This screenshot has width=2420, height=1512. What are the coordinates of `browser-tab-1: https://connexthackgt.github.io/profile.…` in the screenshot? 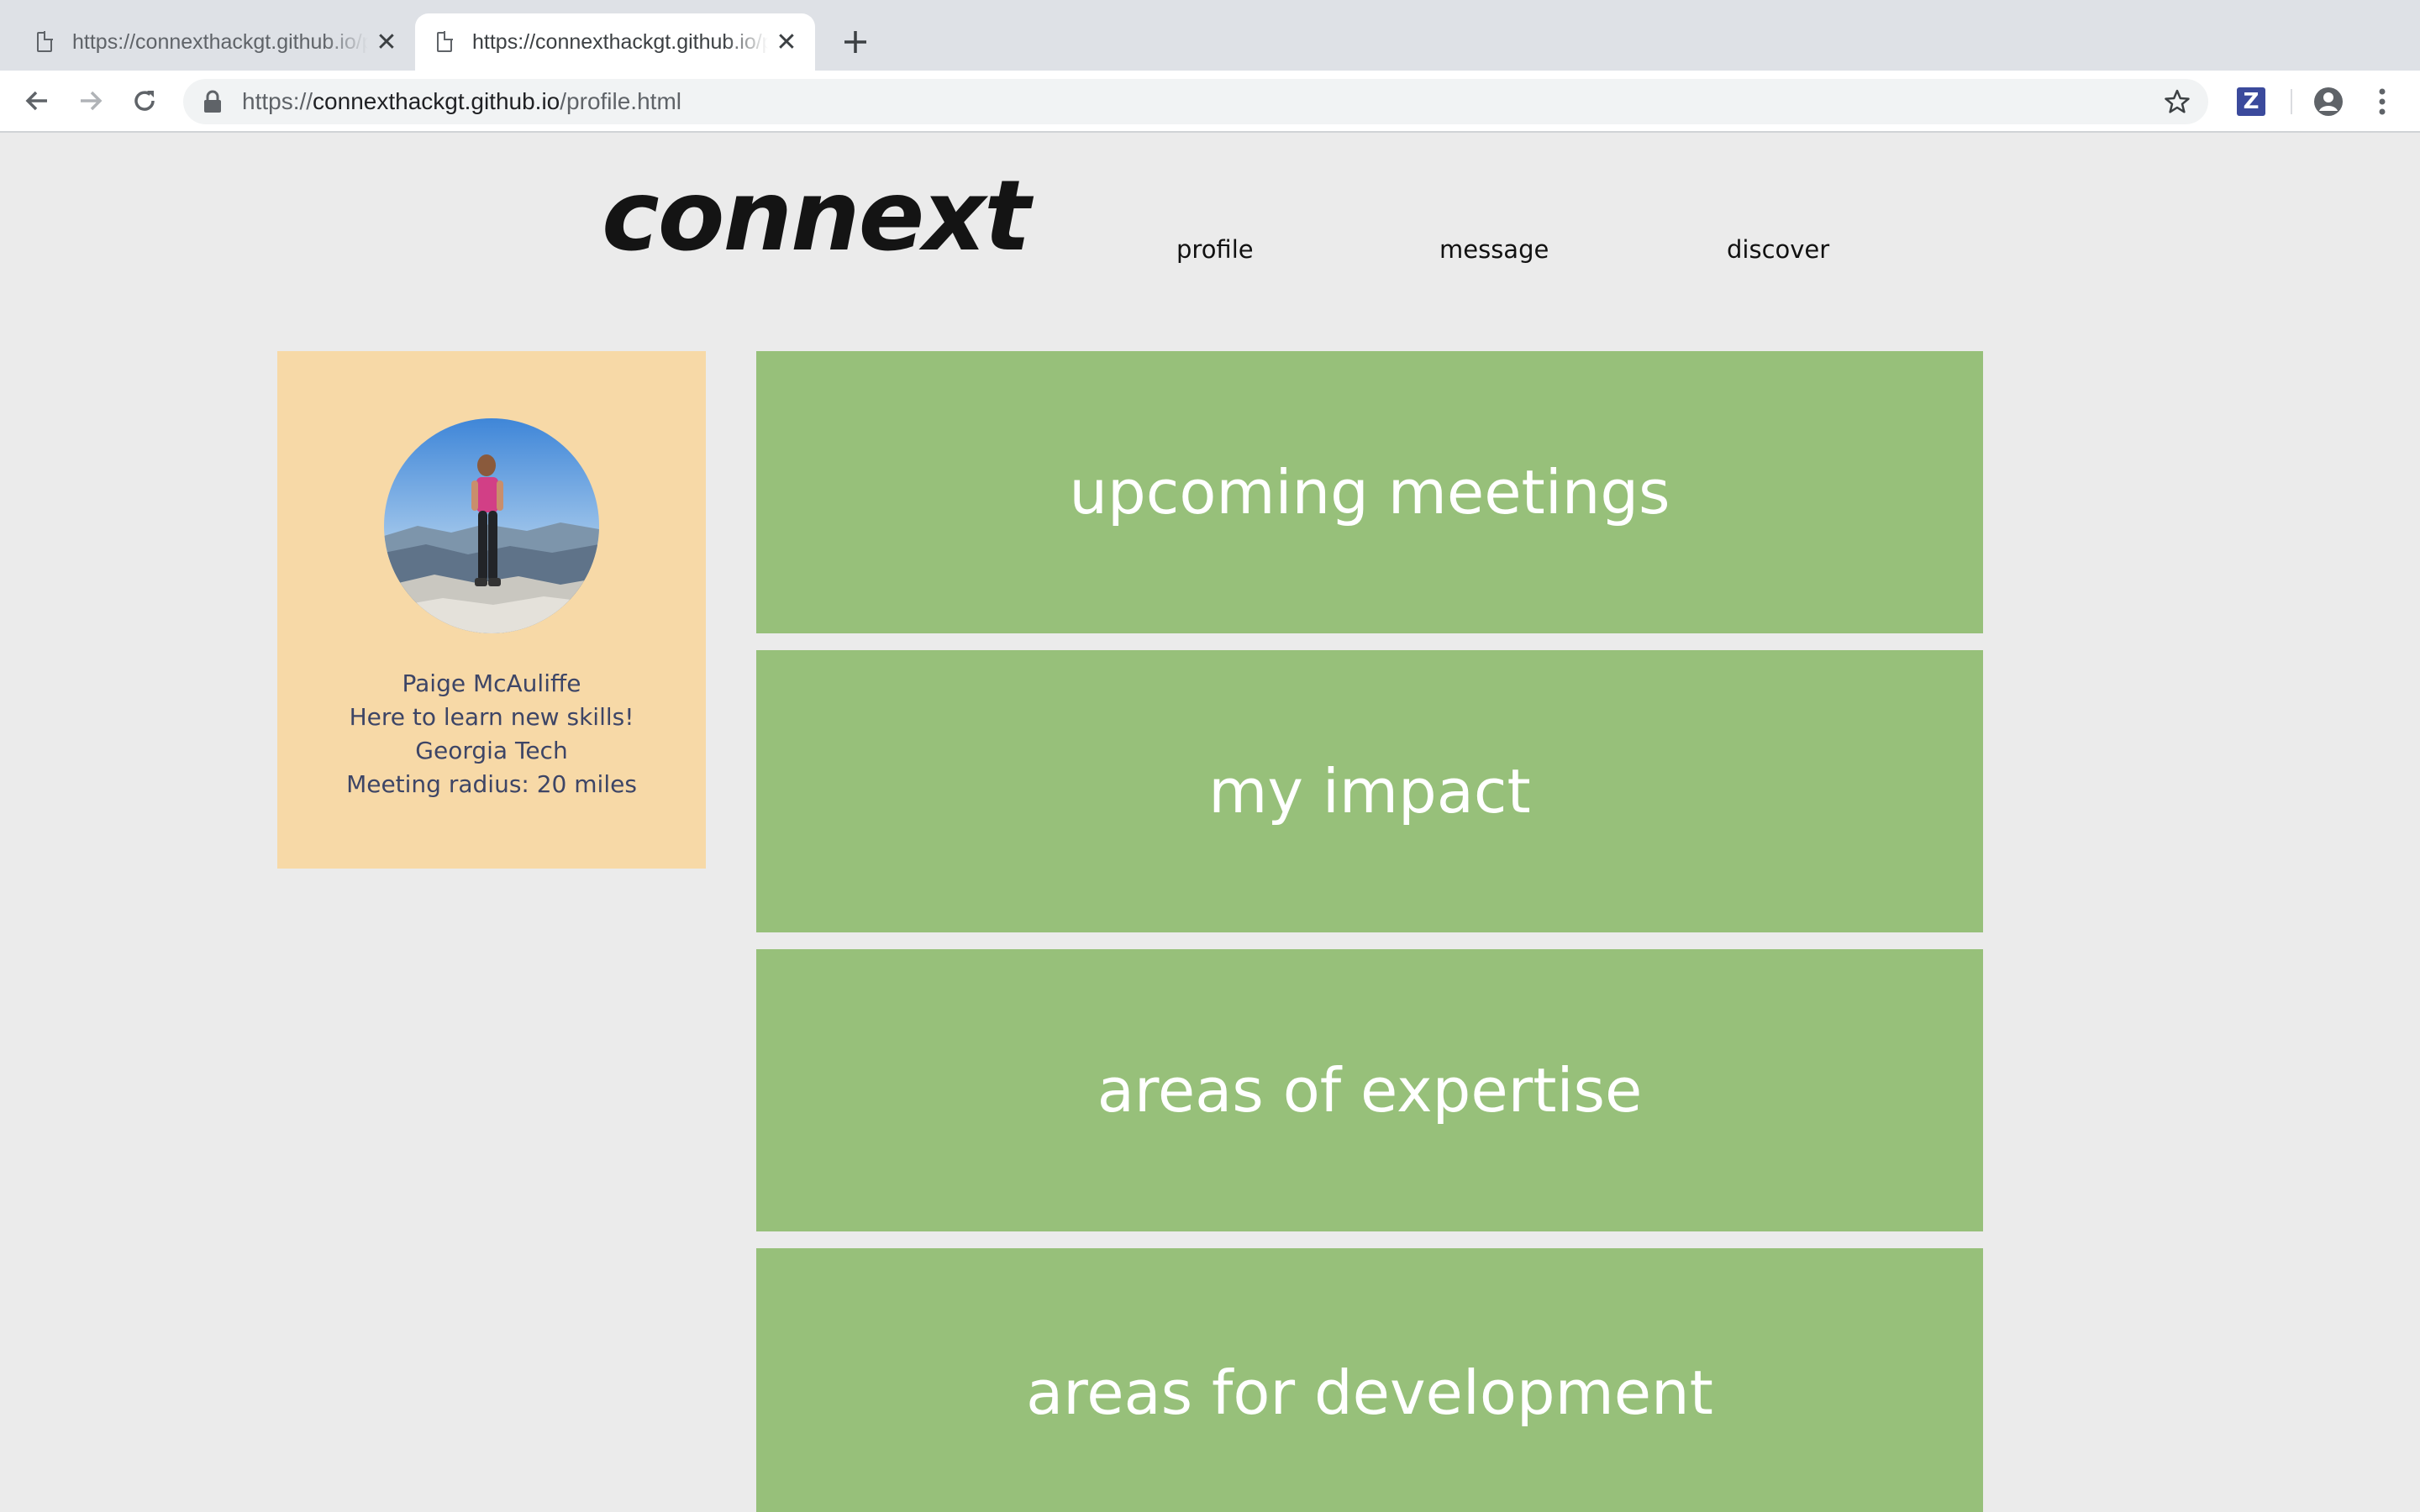 It's located at (215, 42).